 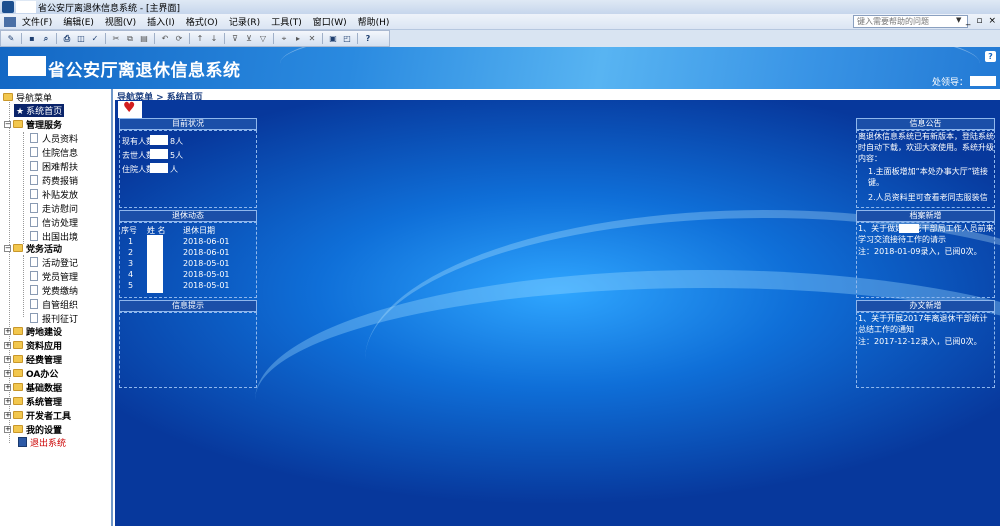 What do you see at coordinates (33, 331) in the screenshot?
I see `sidebar-group-cross-region: + 跨地建设` at bounding box center [33, 331].